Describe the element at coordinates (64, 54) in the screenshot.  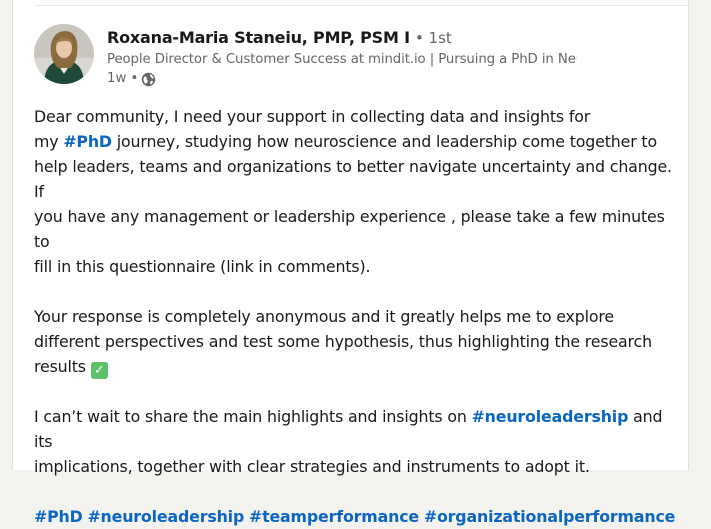
I see `author-avatar` at that location.